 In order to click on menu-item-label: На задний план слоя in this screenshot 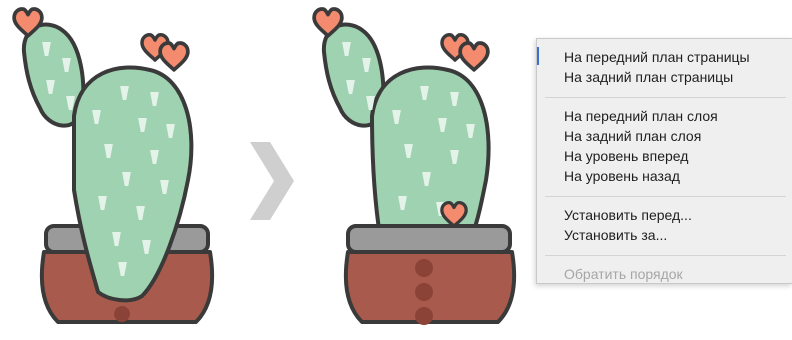, I will do `click(633, 136)`.